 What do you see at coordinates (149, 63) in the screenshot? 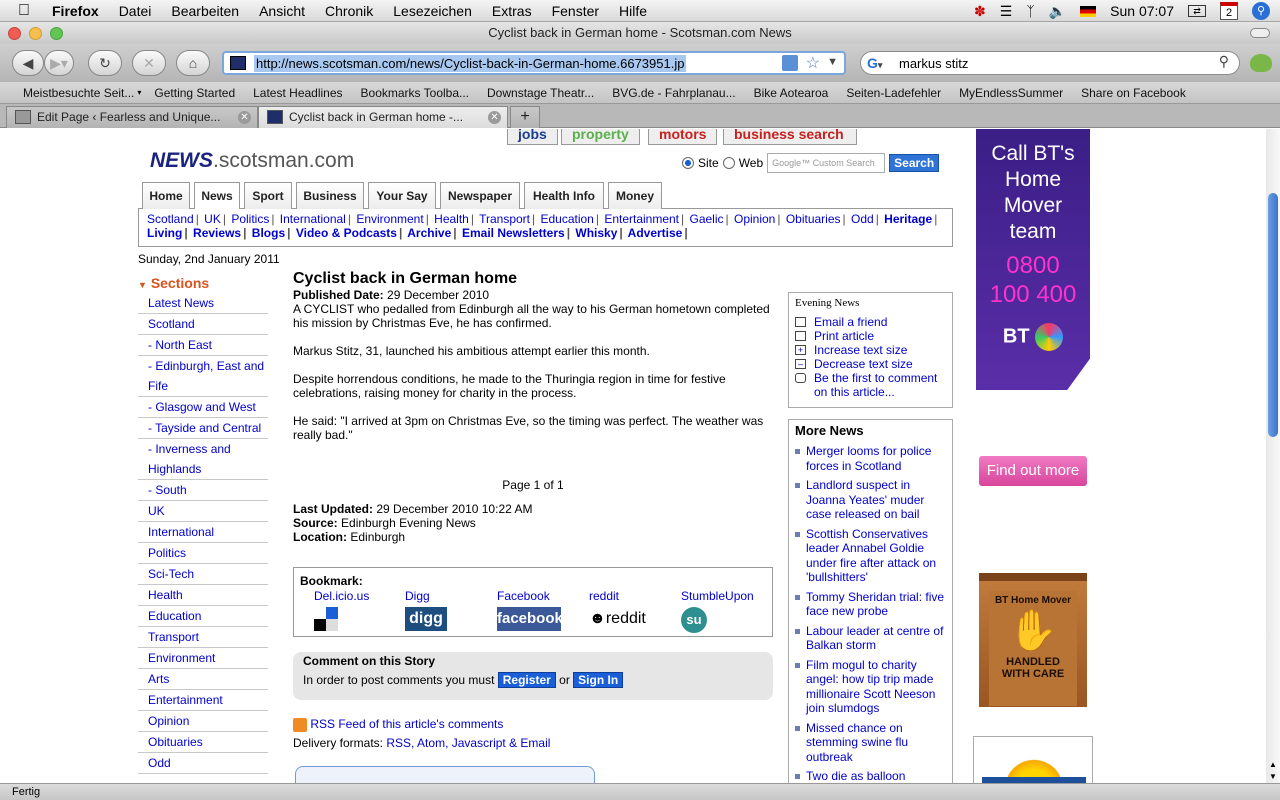
I see `stop-button: ✕` at bounding box center [149, 63].